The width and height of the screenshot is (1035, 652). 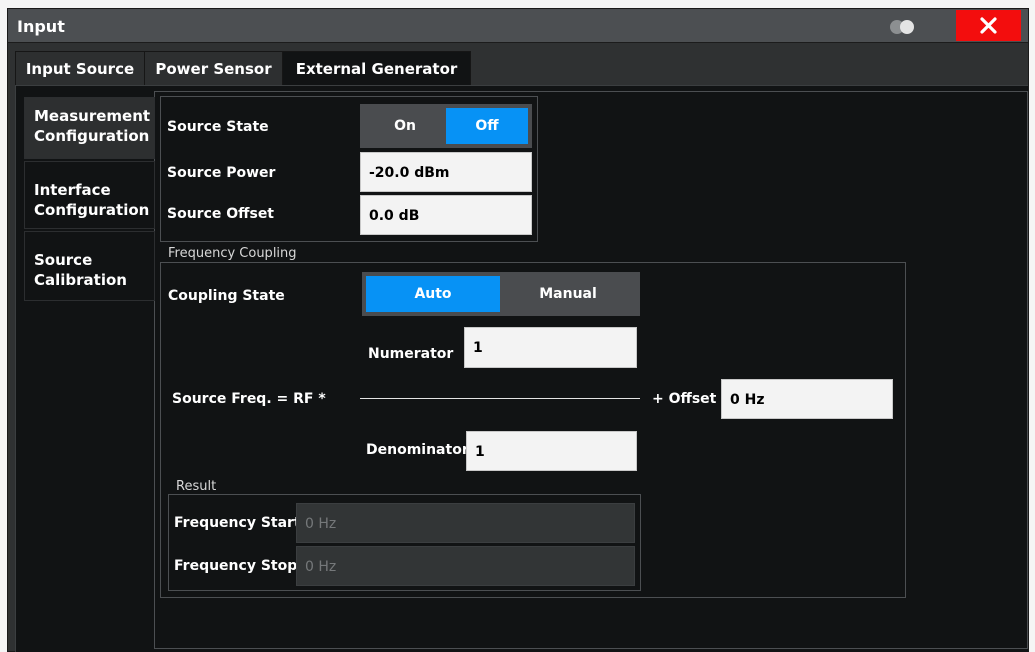 What do you see at coordinates (405, 126) in the screenshot?
I see `source-state-on-option: On` at bounding box center [405, 126].